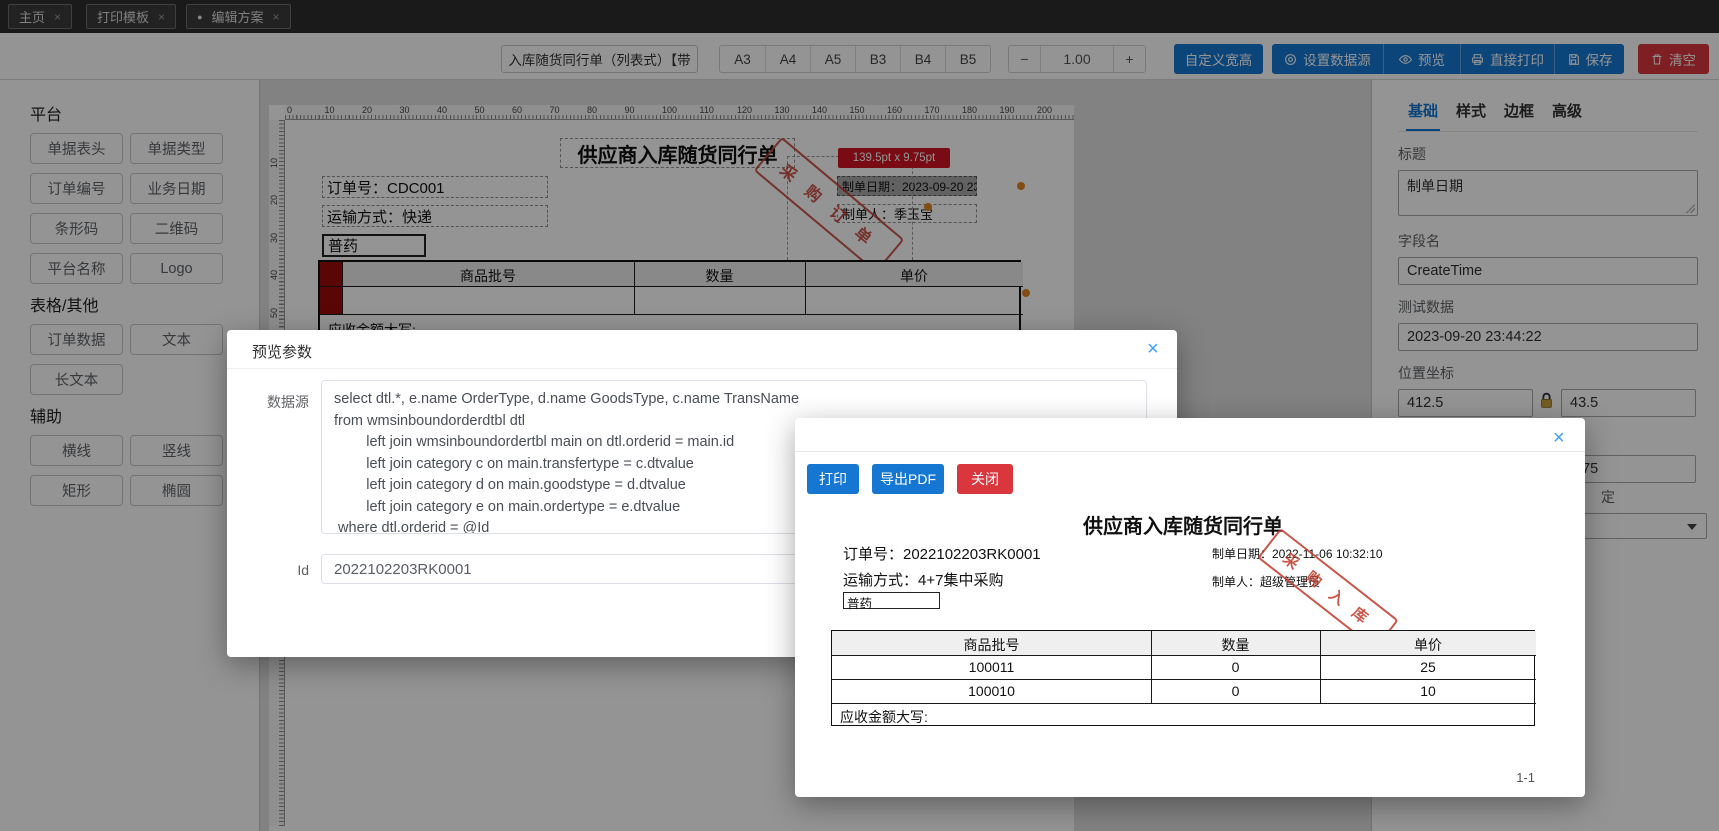 Image resolution: width=1719 pixels, height=831 pixels. Describe the element at coordinates (942, 554) in the screenshot. I see `preview-order-no: 订单号：2022102203RK0001` at that location.